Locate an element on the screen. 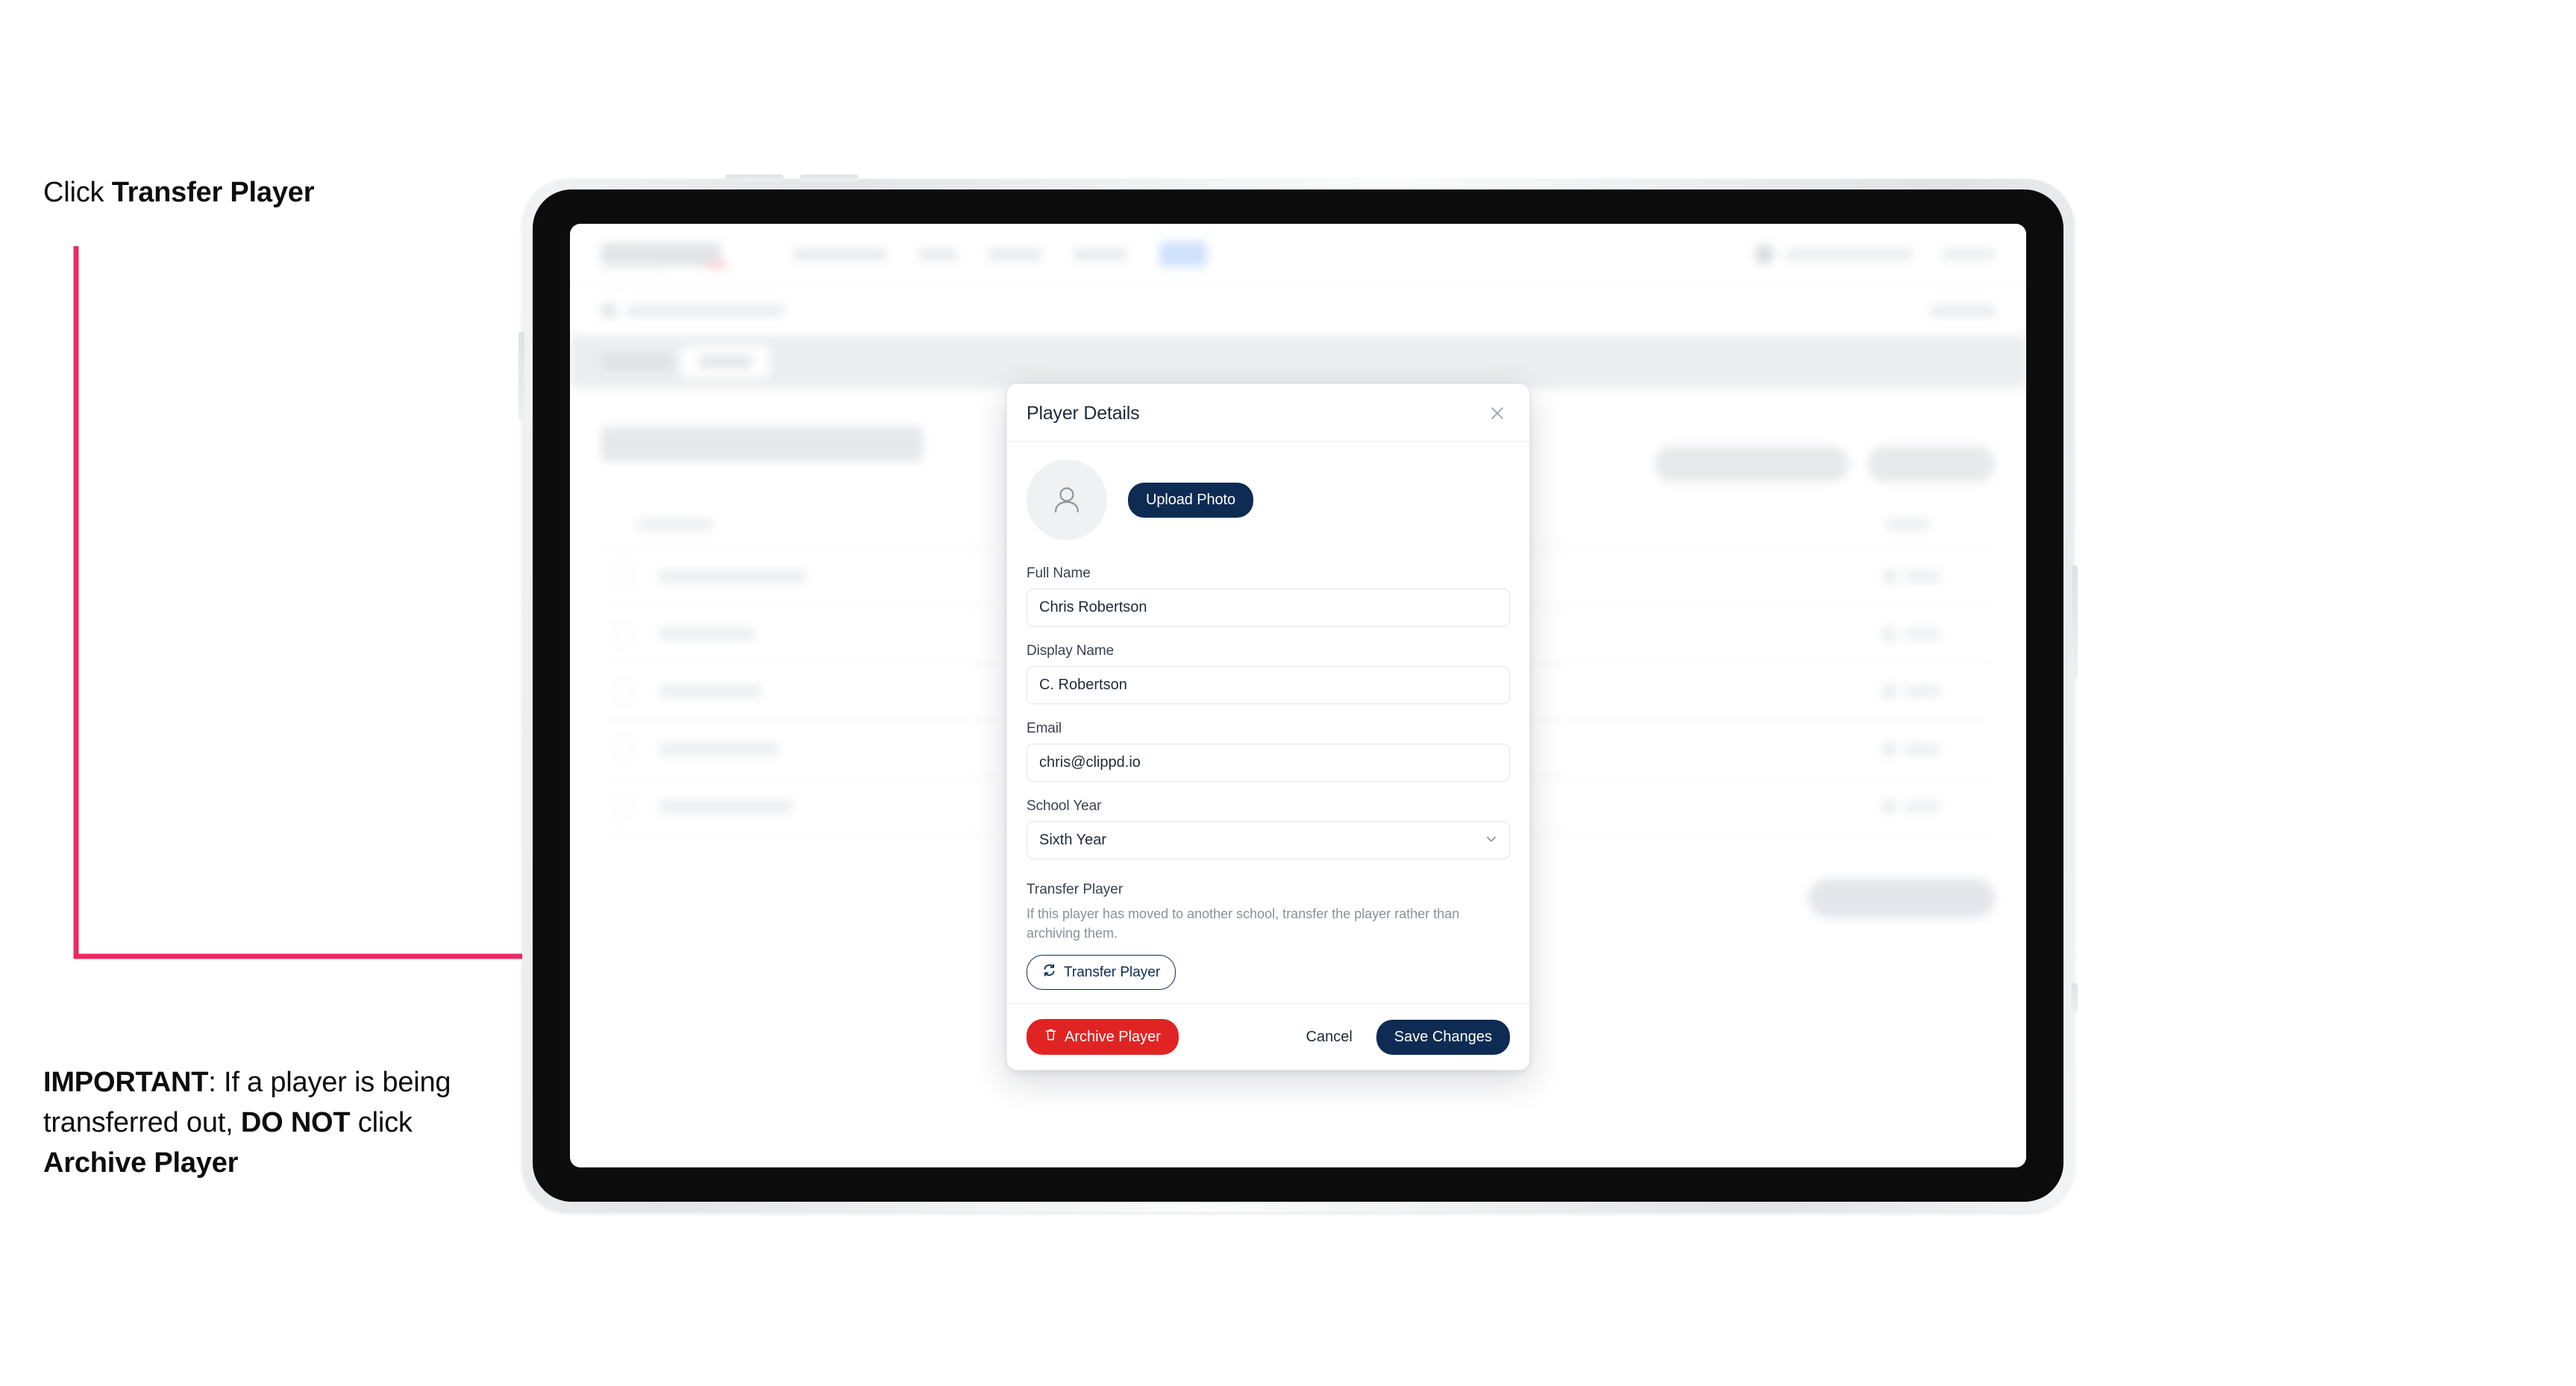  smart-connector-top is located at coordinates (2075, 622).